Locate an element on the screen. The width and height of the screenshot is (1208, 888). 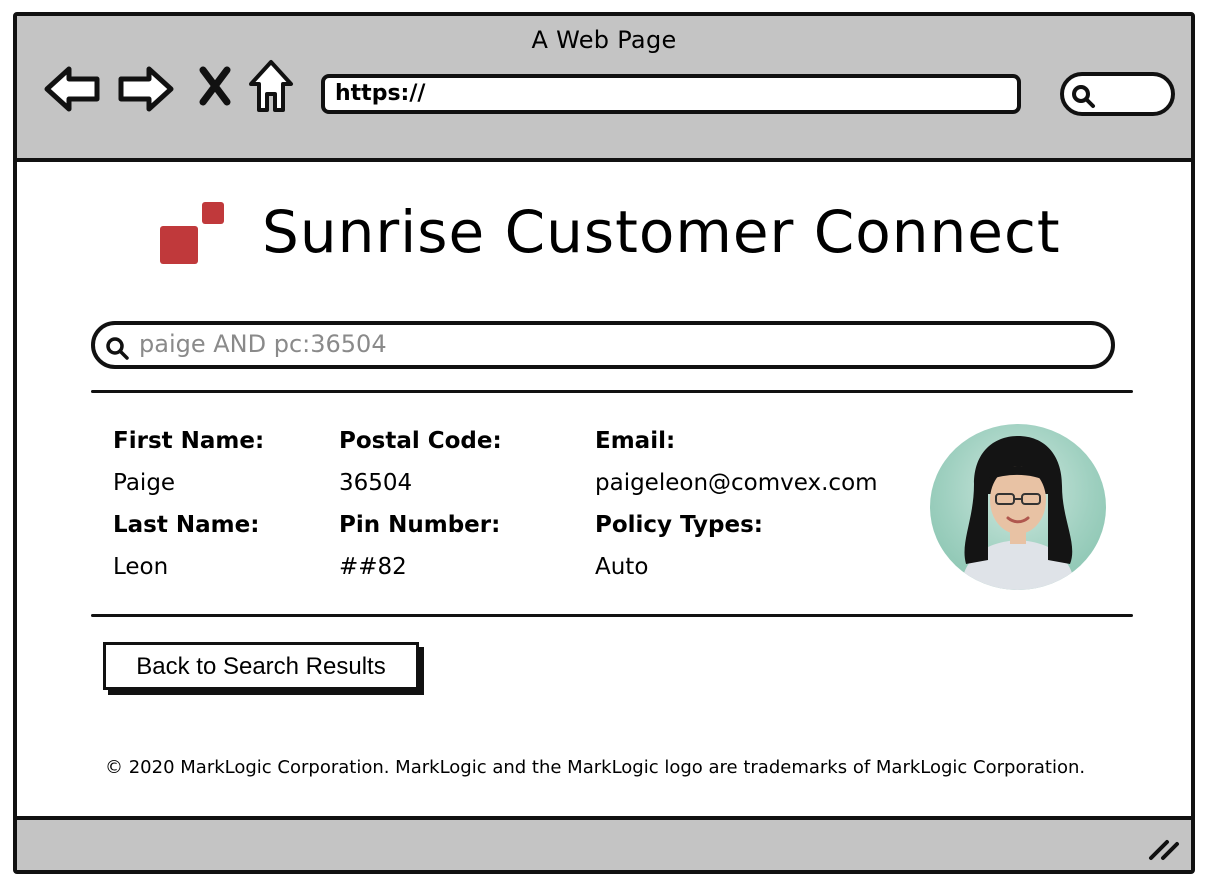
divider-bottom is located at coordinates (612, 615).